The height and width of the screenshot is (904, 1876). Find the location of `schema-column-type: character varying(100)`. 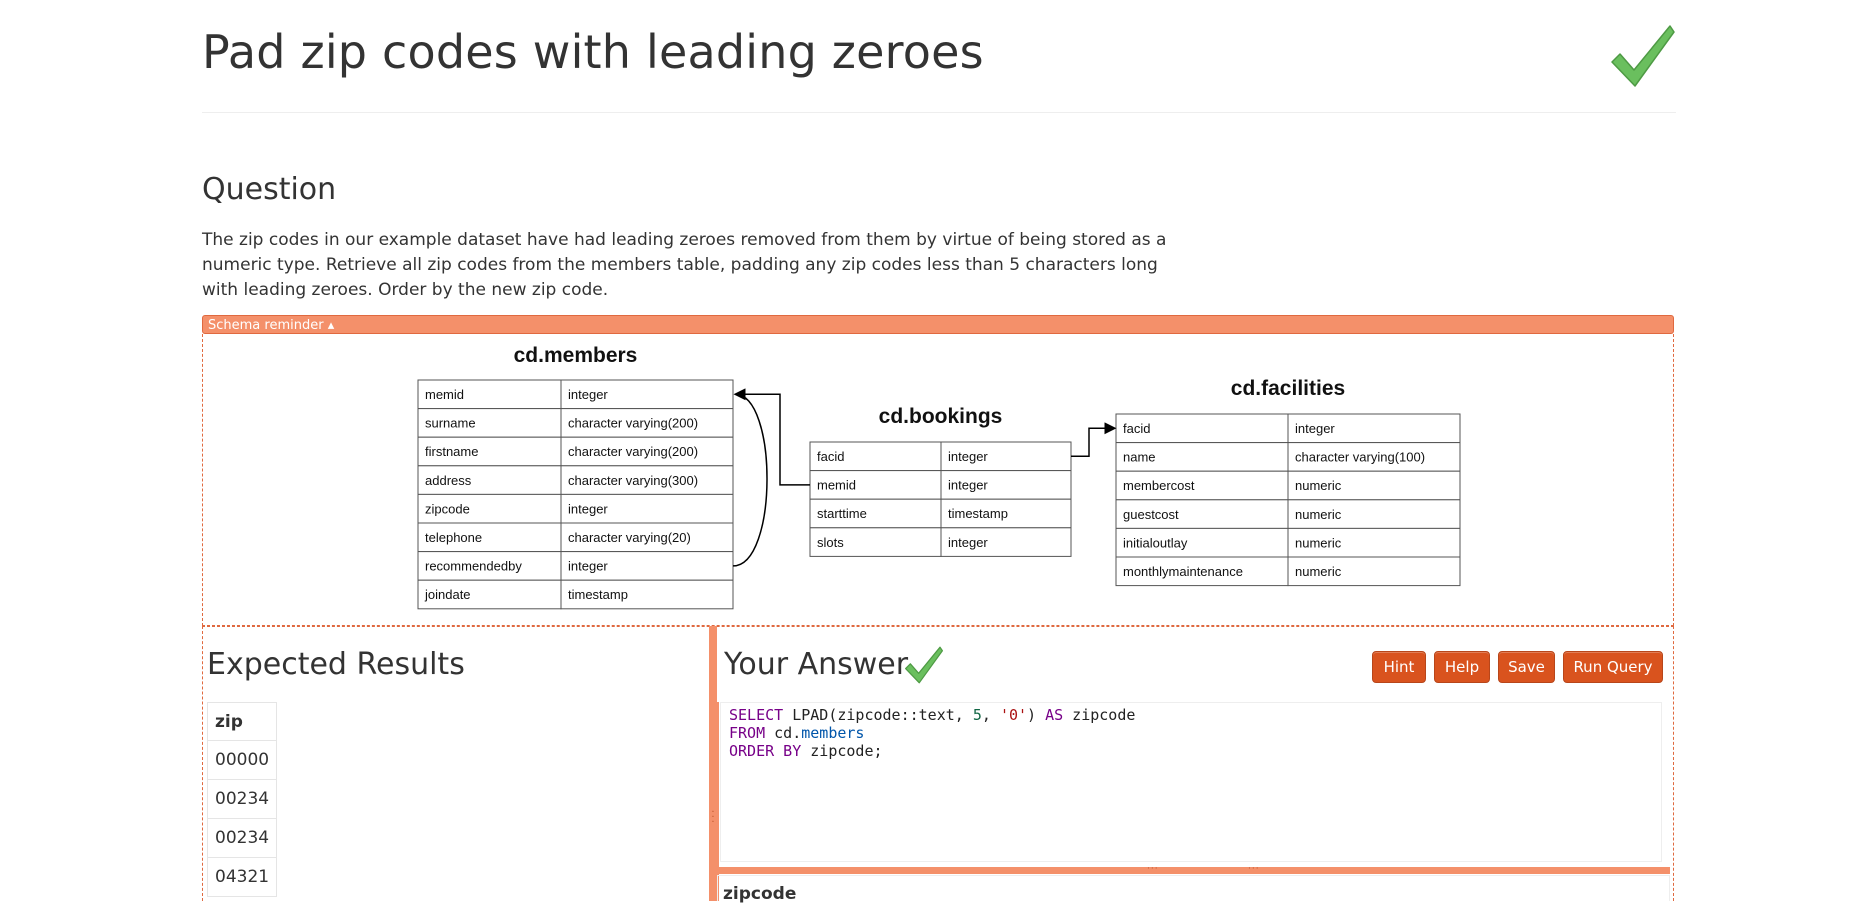

schema-column-type: character varying(100) is located at coordinates (1360, 457).